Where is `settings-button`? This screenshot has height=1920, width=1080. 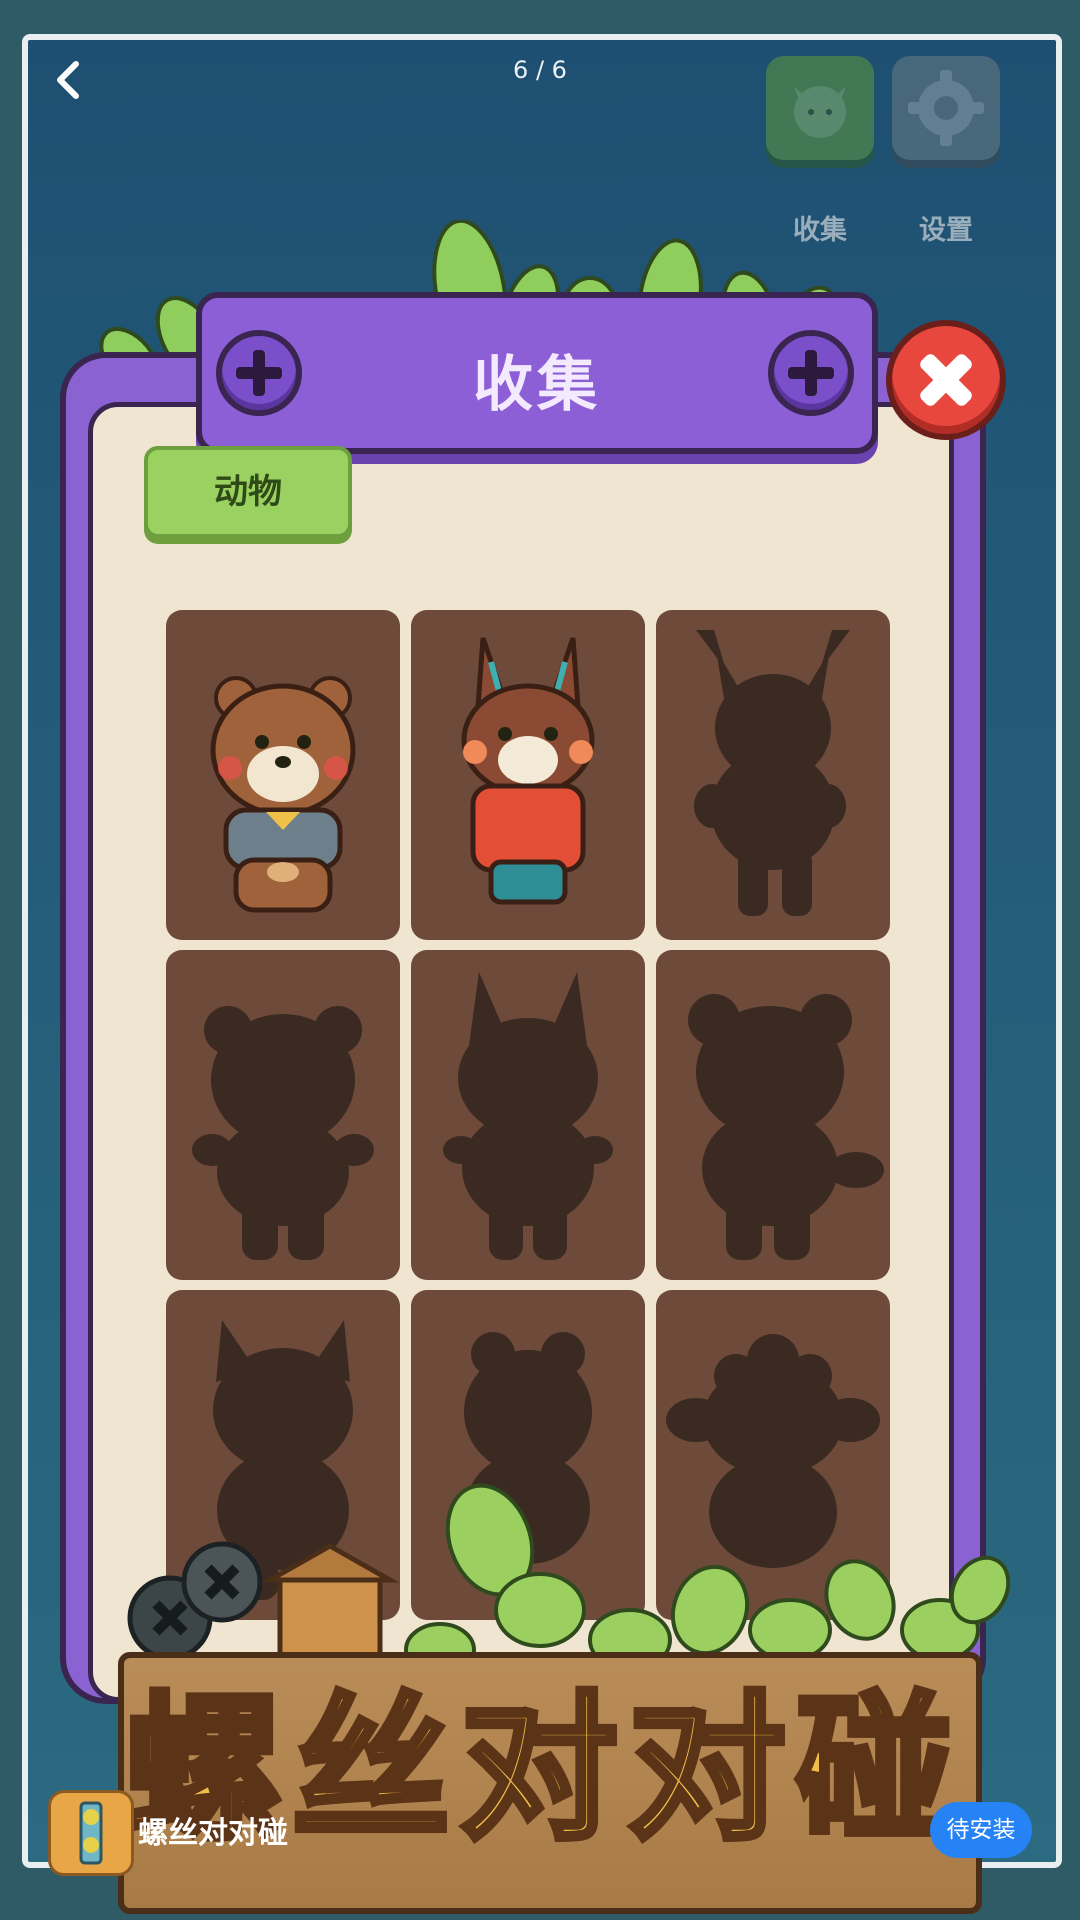 settings-button is located at coordinates (946, 112).